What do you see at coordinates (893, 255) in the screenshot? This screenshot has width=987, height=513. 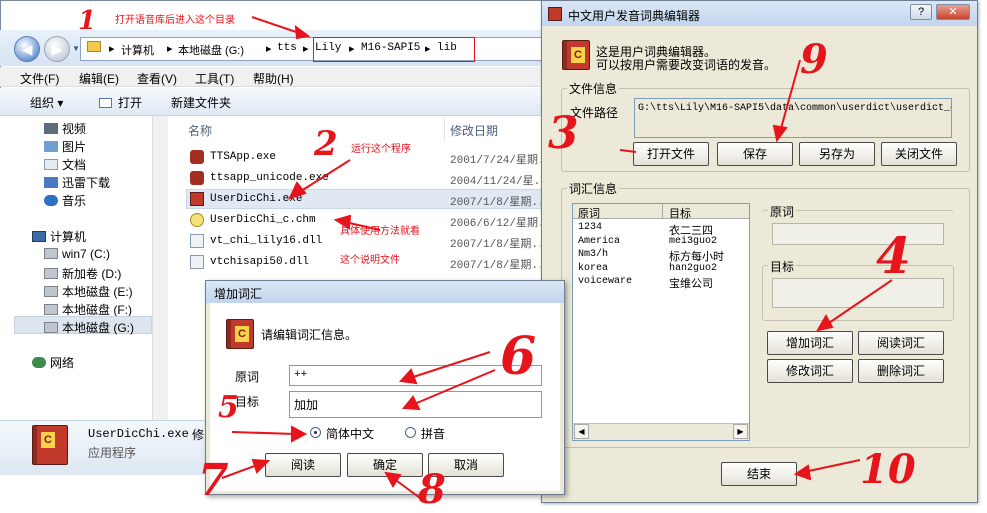 I see `step-number-4: 4` at bounding box center [893, 255].